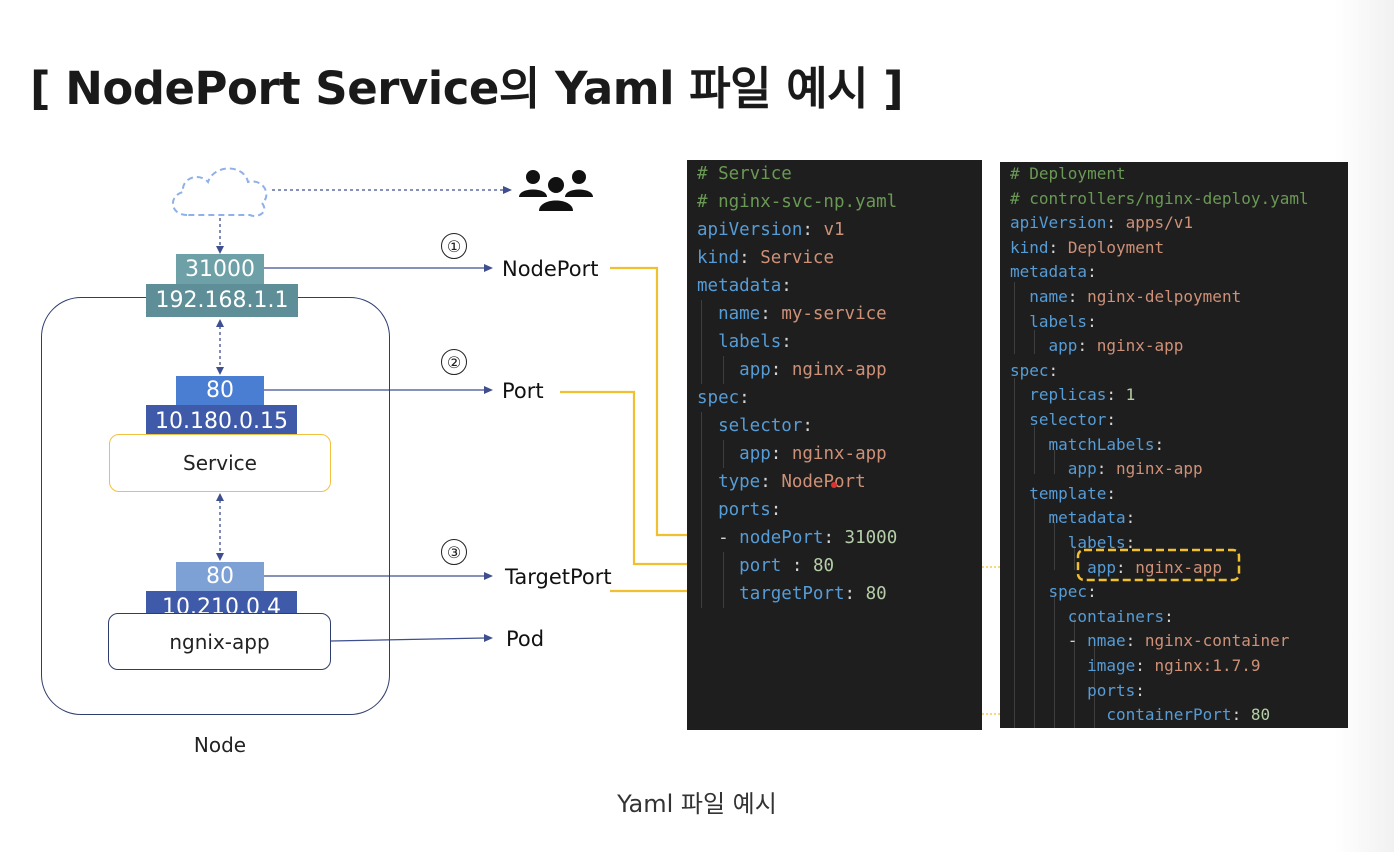  Describe the element at coordinates (802, 314) in the screenshot. I see `code-line: name: my-service` at that location.